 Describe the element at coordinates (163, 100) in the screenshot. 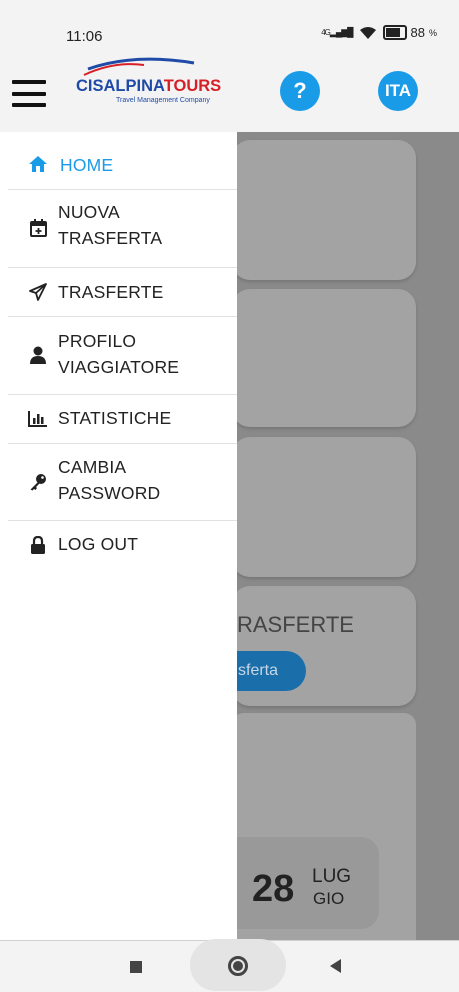

I see `svg-text: Travel Management Company` at that location.